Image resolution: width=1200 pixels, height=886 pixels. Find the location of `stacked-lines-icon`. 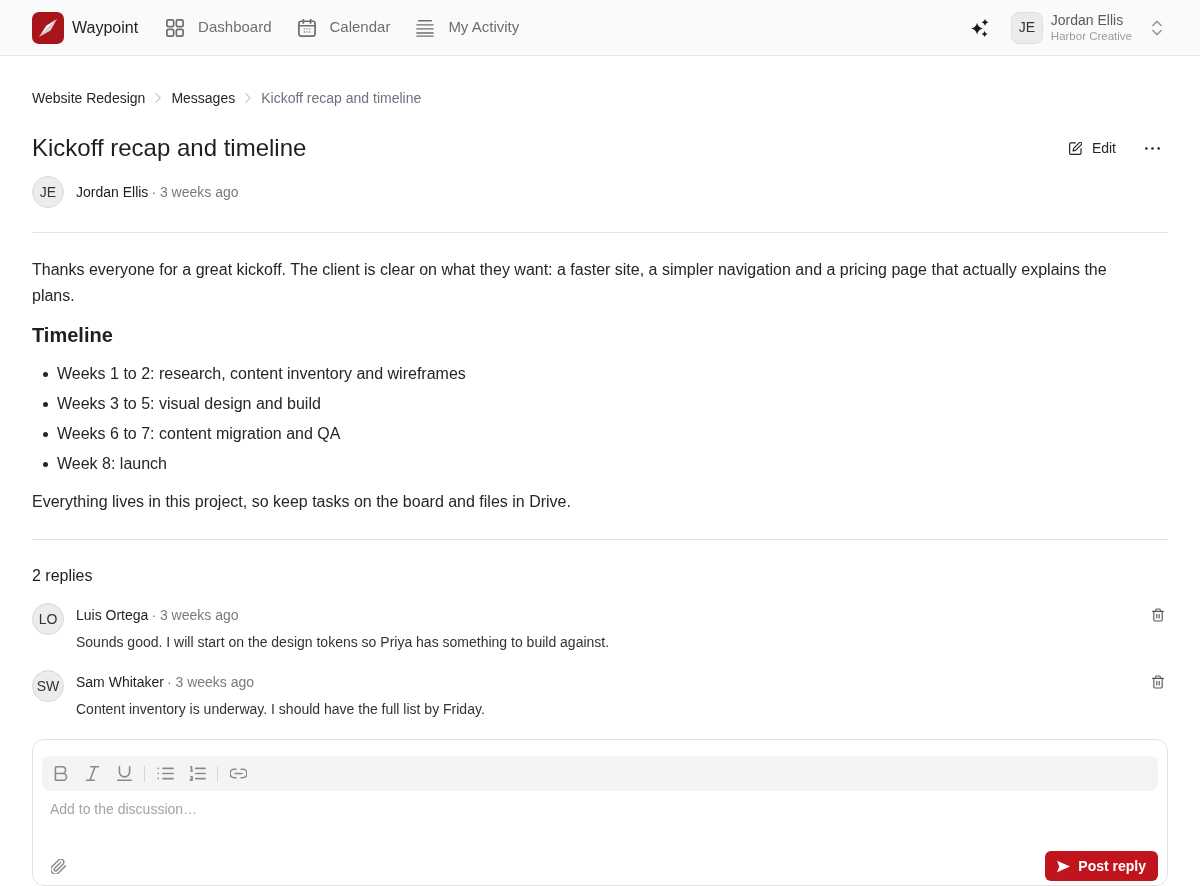

stacked-lines-icon is located at coordinates (425, 27).